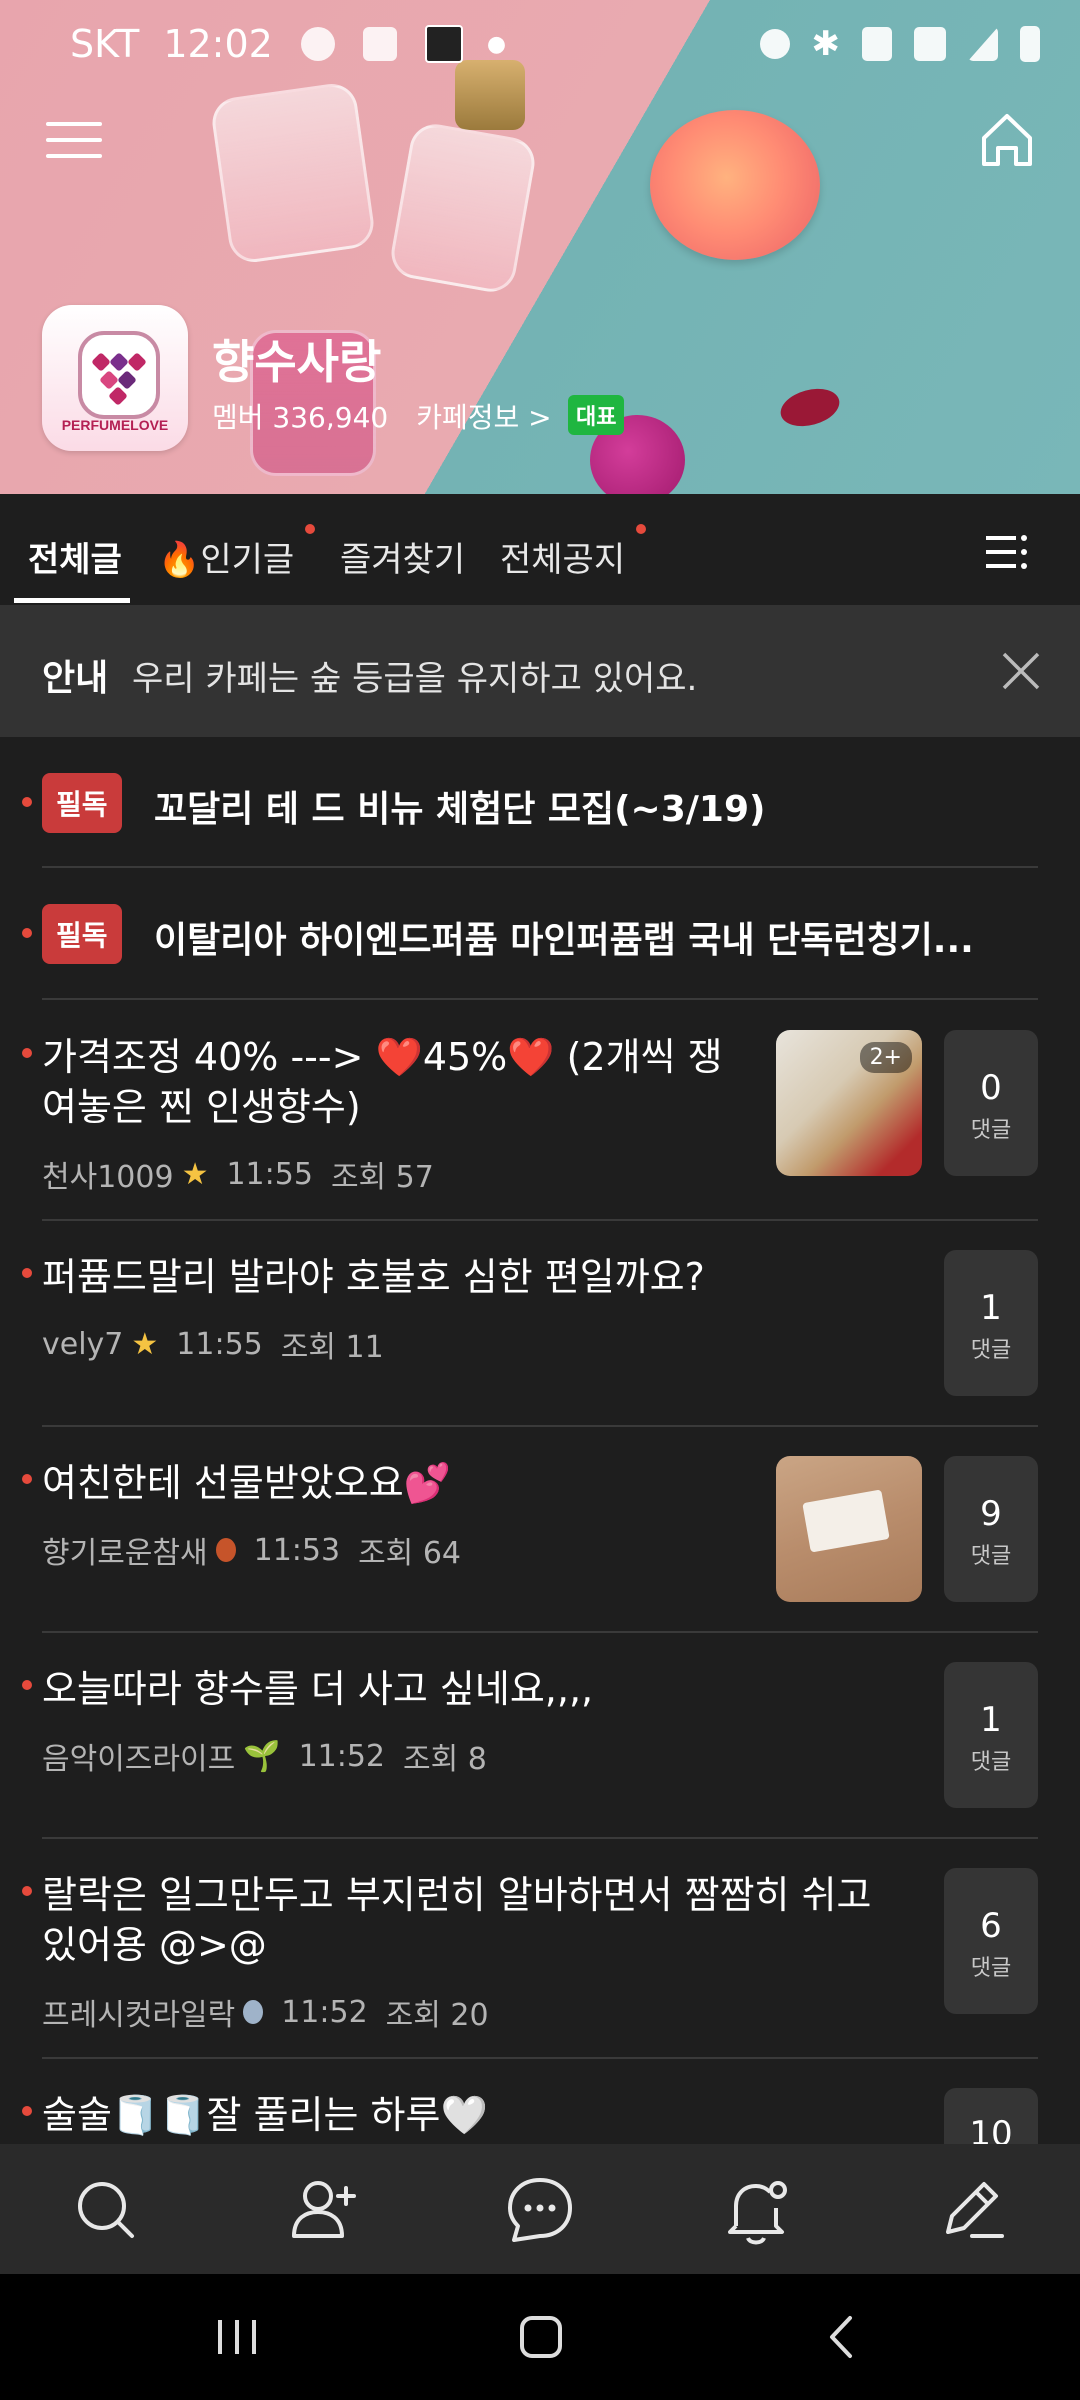 This screenshot has height=2400, width=1080. Describe the element at coordinates (139, 2015) in the screenshot. I see `post-author: 프레시컷라일락` at that location.